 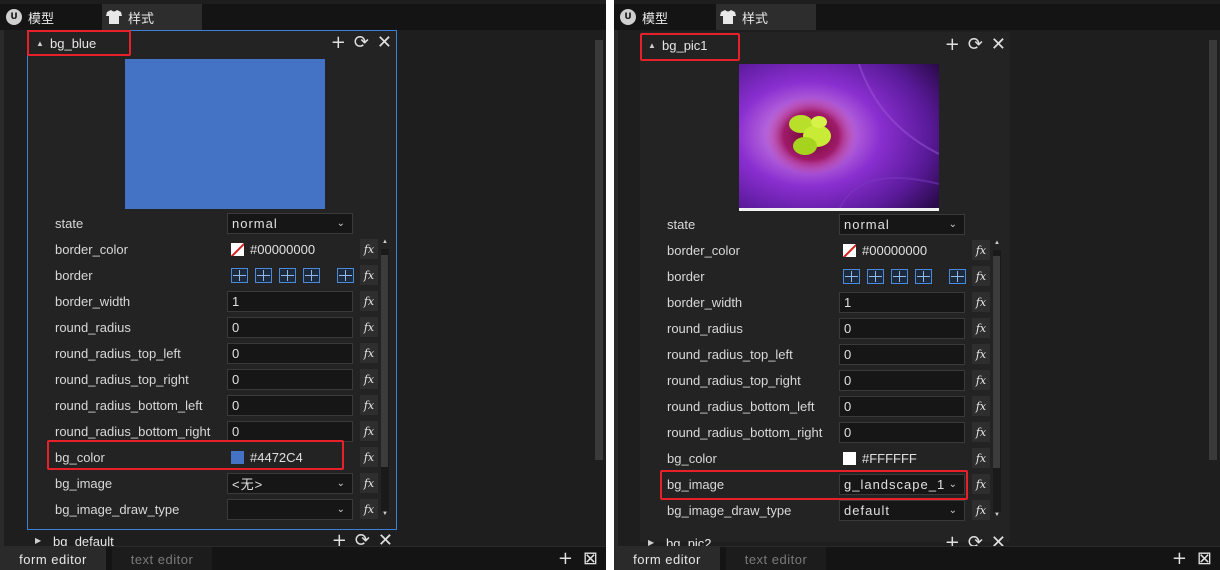 I want to click on property-label: border_color, so click(x=91, y=249).